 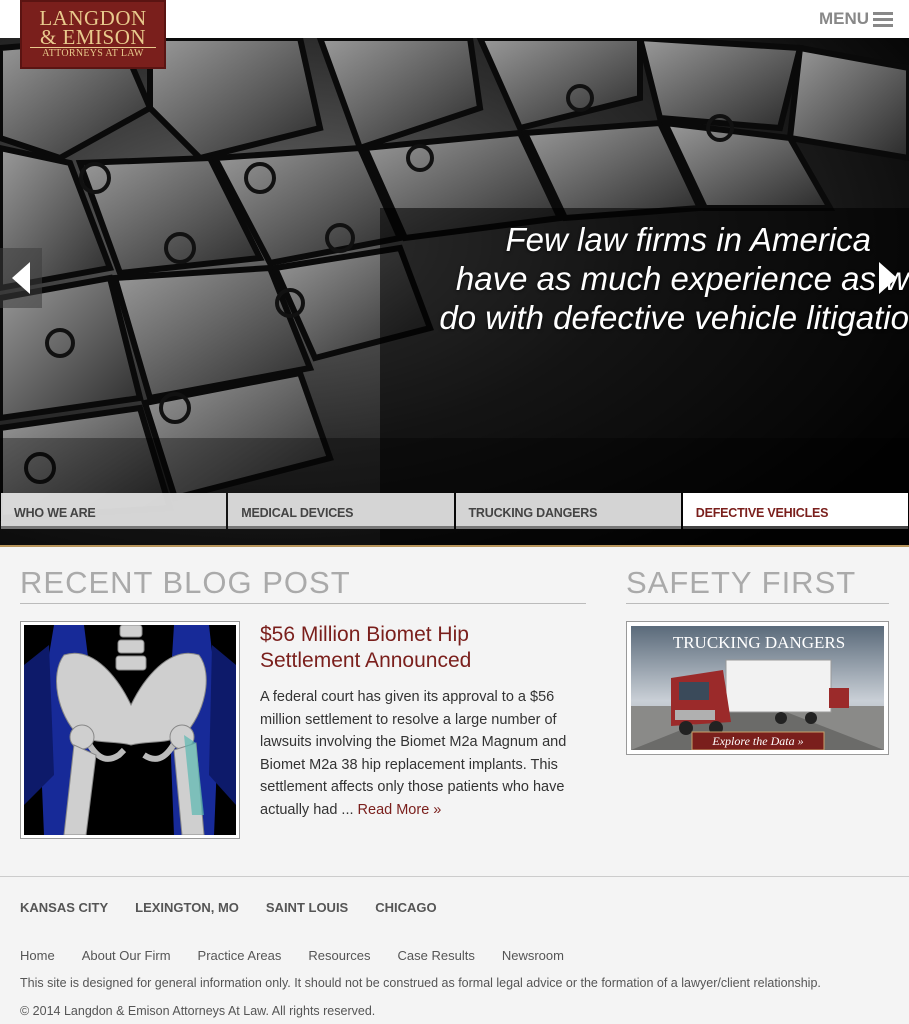 What do you see at coordinates (436, 955) in the screenshot?
I see `footer-link-case-results: Case Results` at bounding box center [436, 955].